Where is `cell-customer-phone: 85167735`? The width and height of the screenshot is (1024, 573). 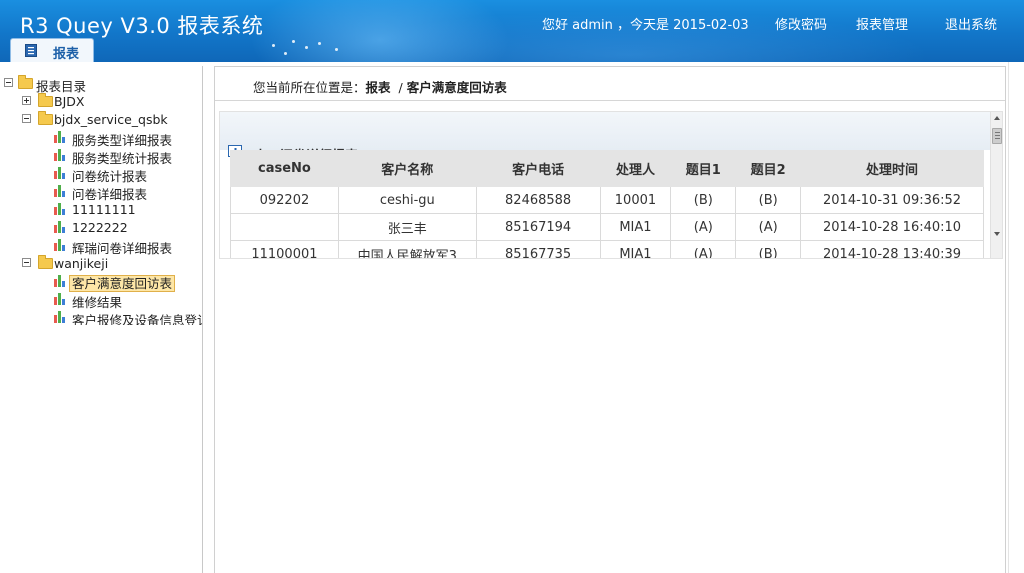 cell-customer-phone: 85167735 is located at coordinates (538, 249).